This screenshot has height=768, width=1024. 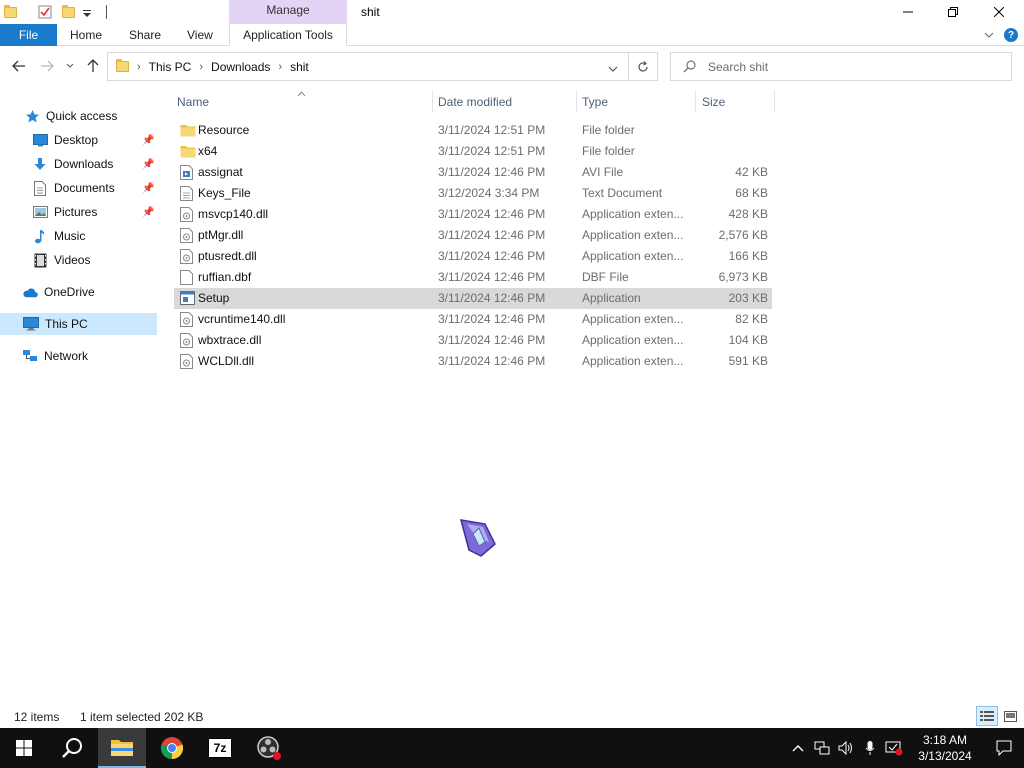 I want to click on table-row: Setup 3/11/2024 12:46 PM Application 203 KB, so click(x=473, y=298).